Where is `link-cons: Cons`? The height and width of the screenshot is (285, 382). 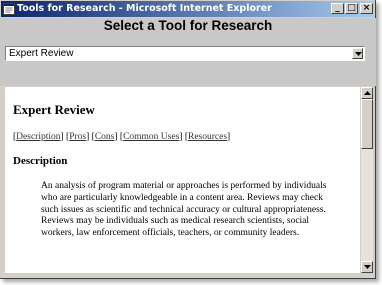 link-cons: Cons is located at coordinates (105, 137).